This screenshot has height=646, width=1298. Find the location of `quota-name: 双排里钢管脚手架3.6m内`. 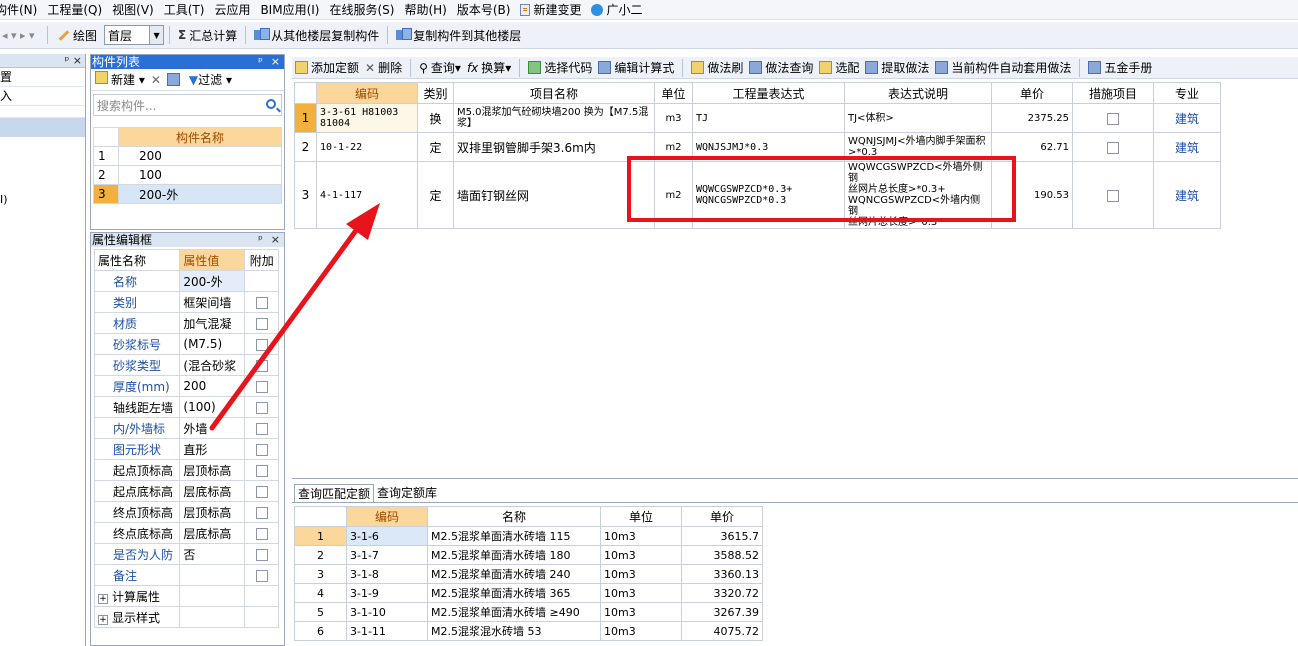

quota-name: 双排里钢管脚手架3.6m内 is located at coordinates (554, 147).